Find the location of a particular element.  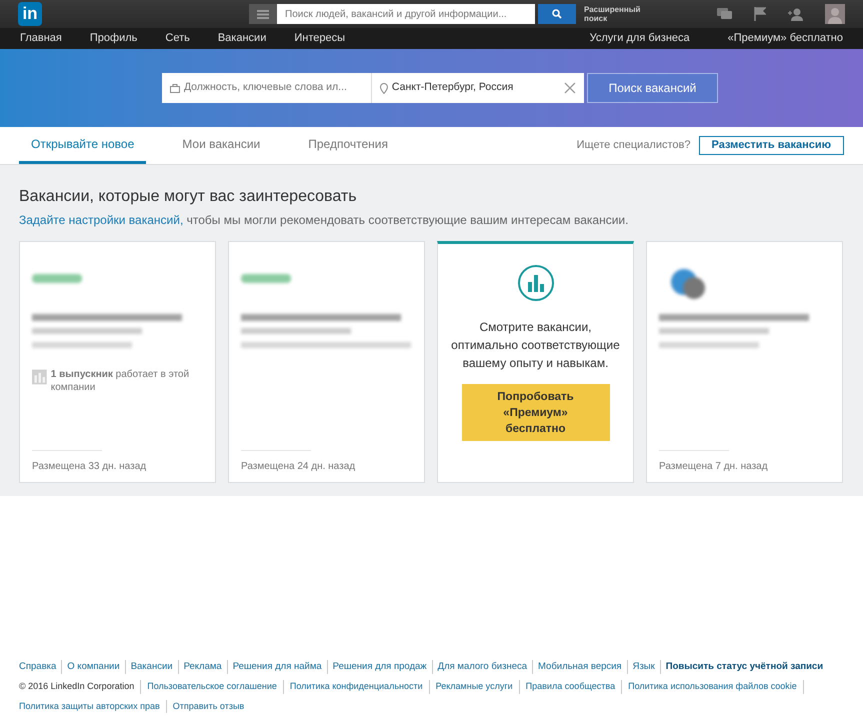

tab: Мои вакансии is located at coordinates (221, 145).